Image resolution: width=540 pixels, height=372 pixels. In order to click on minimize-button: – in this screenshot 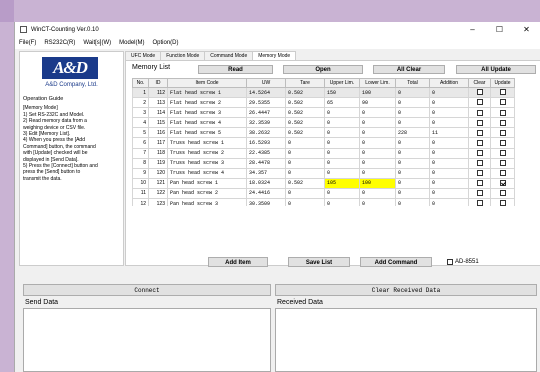, I will do `click(472, 29)`.